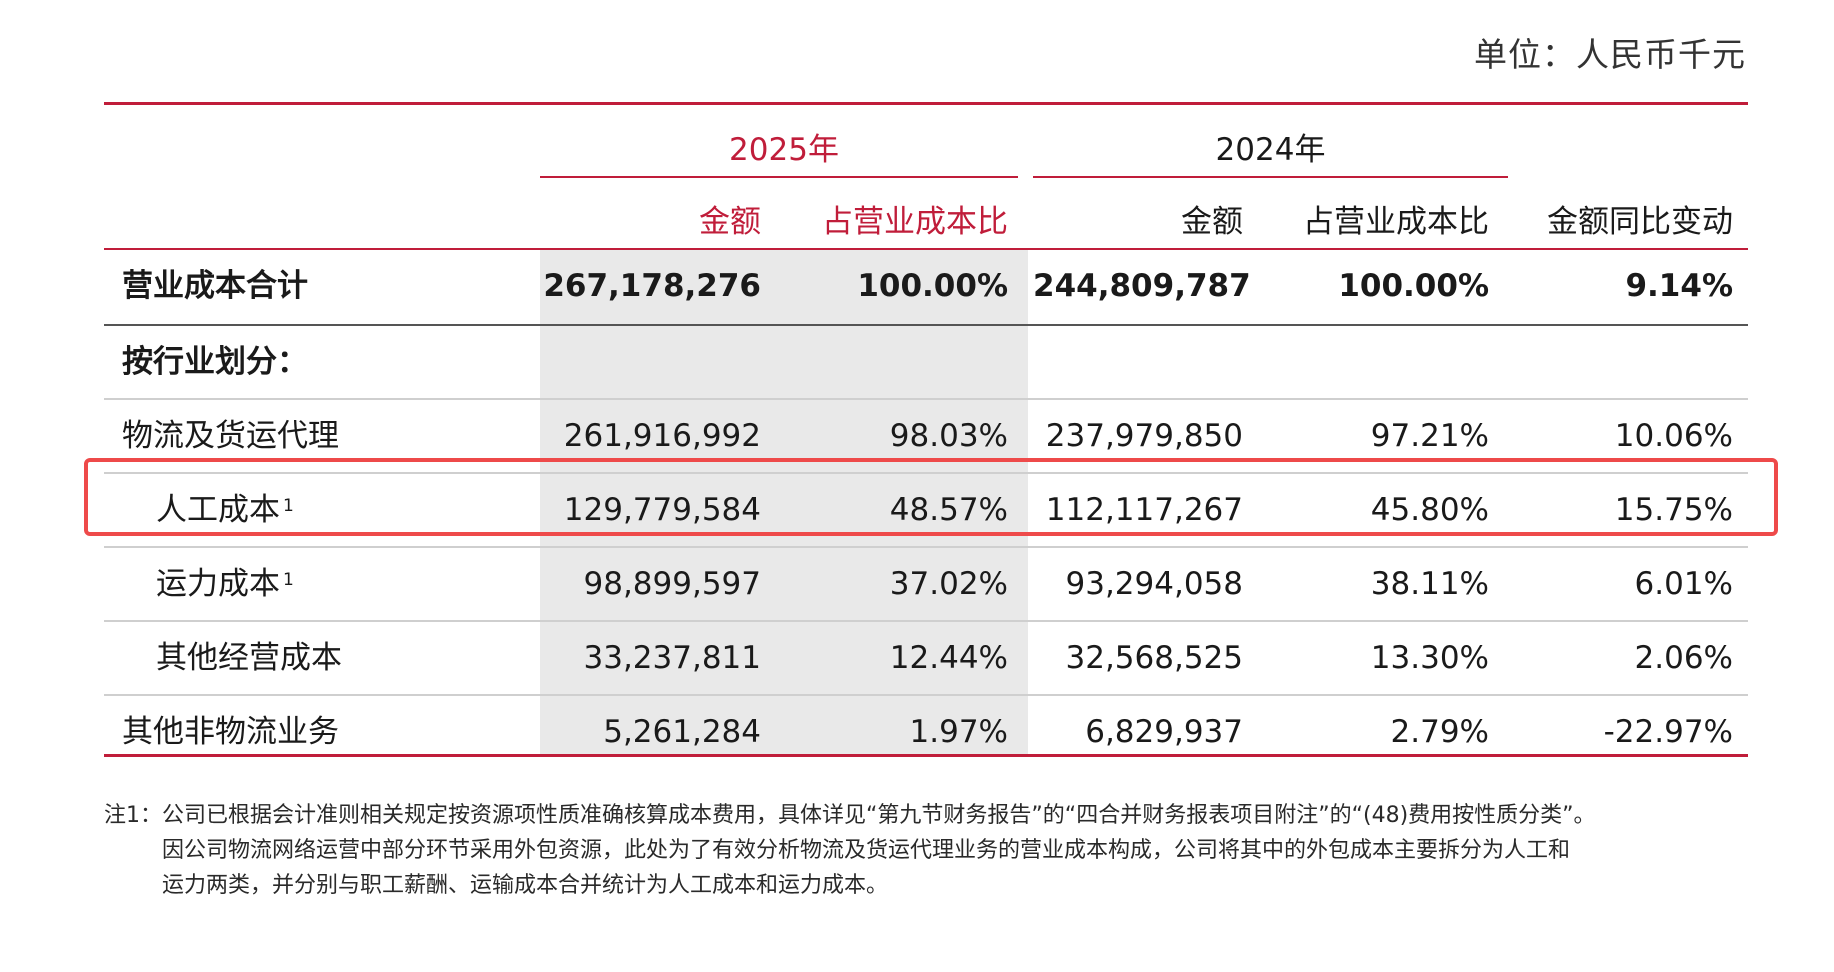  Describe the element at coordinates (1640, 222) in the screenshot. I see `header-yoy: 金额同比变动` at that location.